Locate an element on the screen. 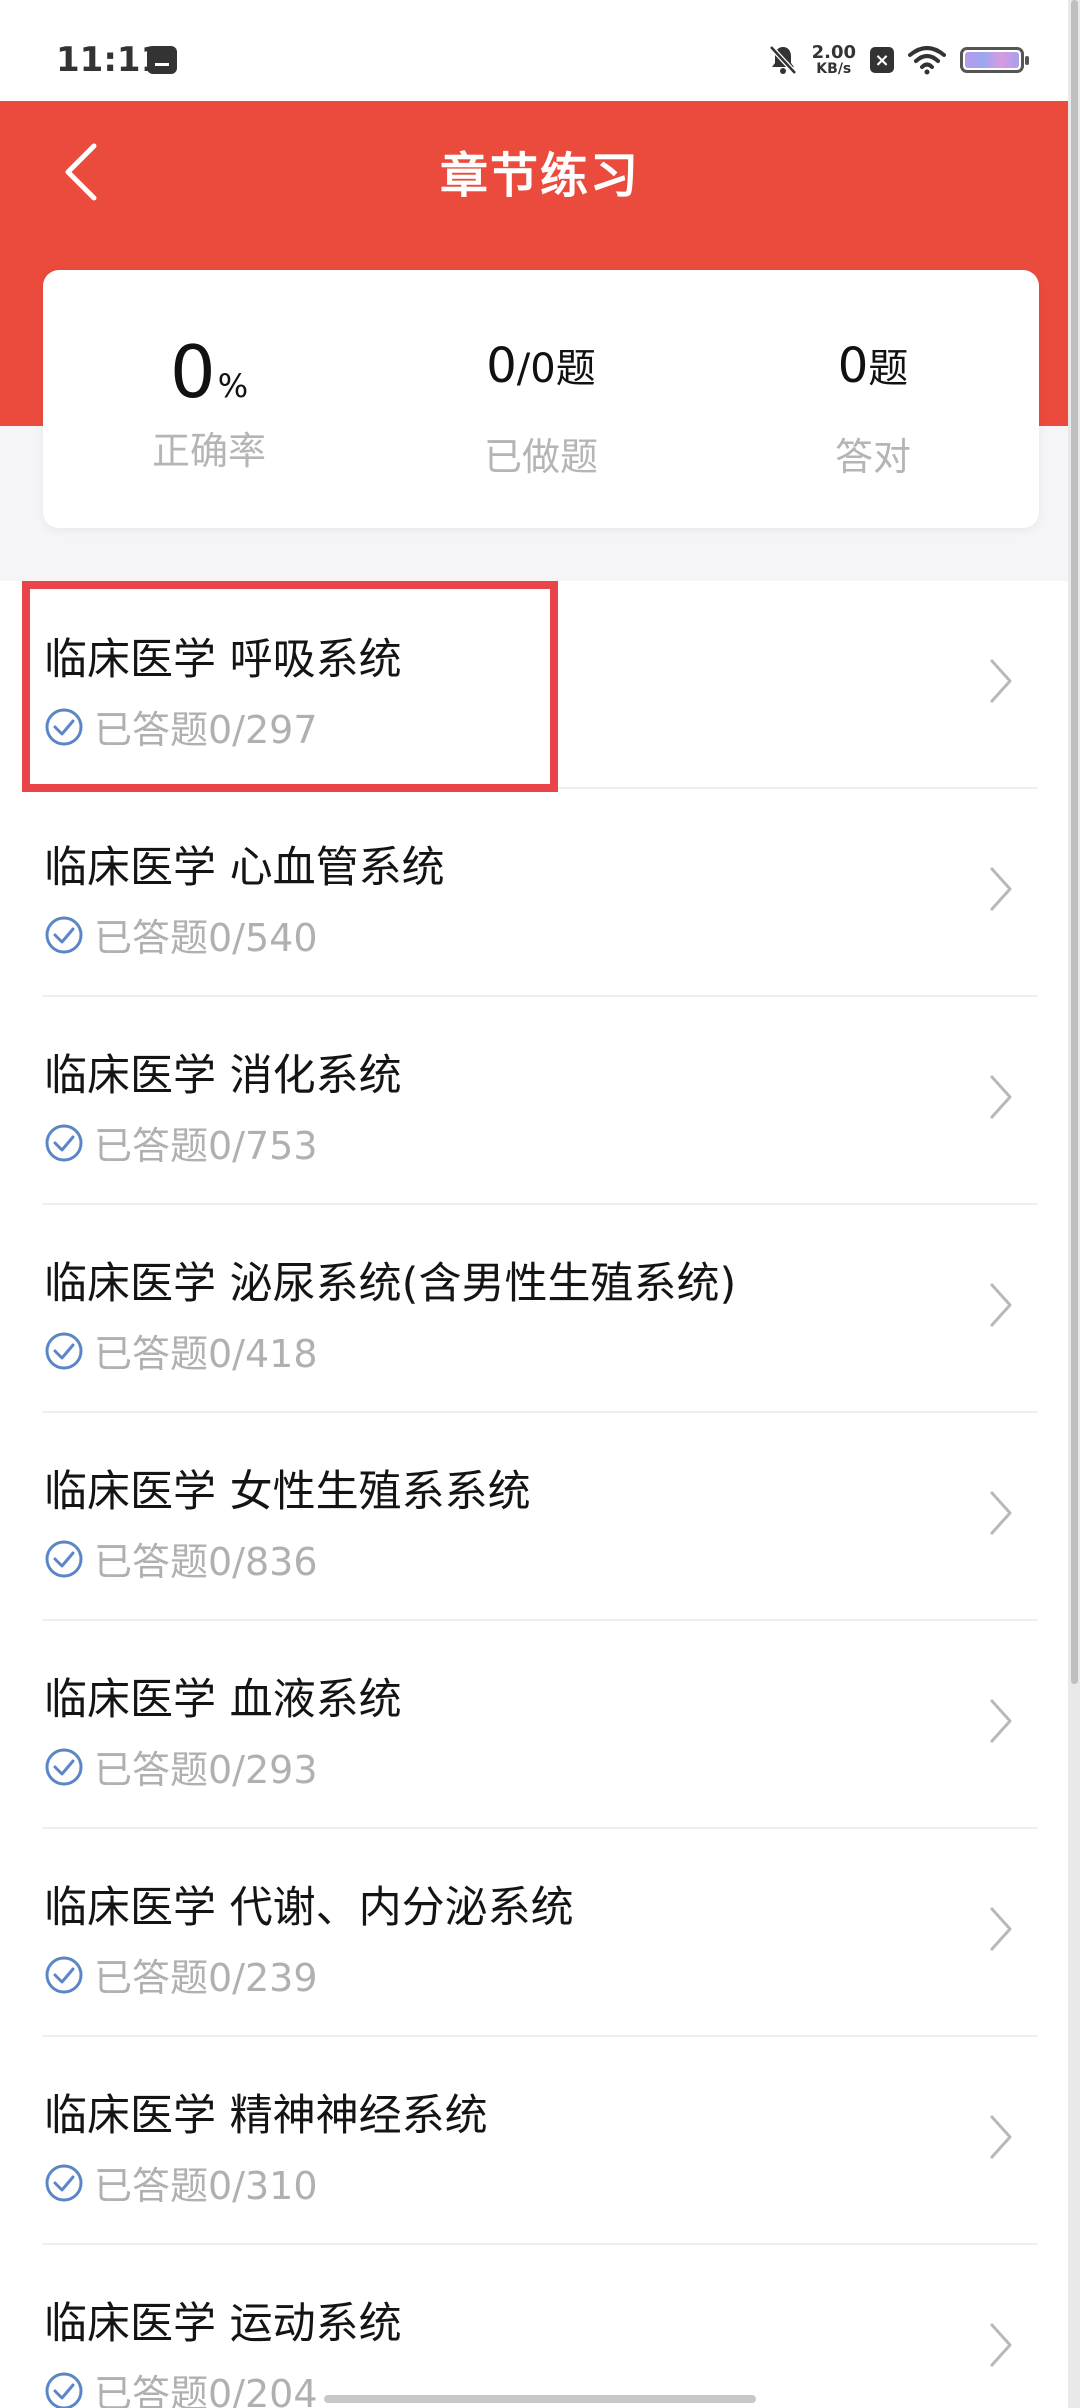 Image resolution: width=1080 pixels, height=2408 pixels. progress-text: 已答题0/310 is located at coordinates (206, 2186).